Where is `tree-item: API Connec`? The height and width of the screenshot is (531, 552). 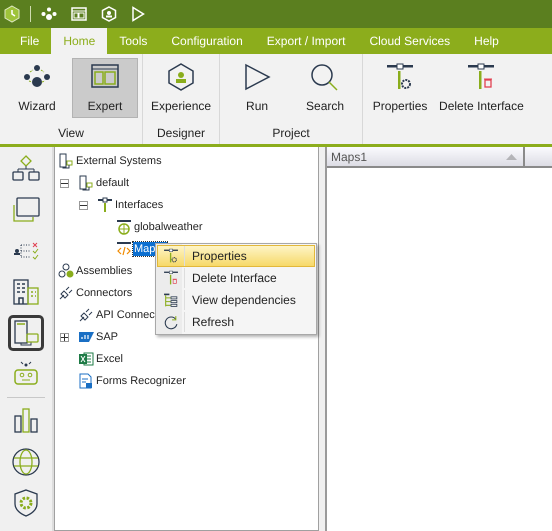 tree-item: API Connec is located at coordinates (125, 315).